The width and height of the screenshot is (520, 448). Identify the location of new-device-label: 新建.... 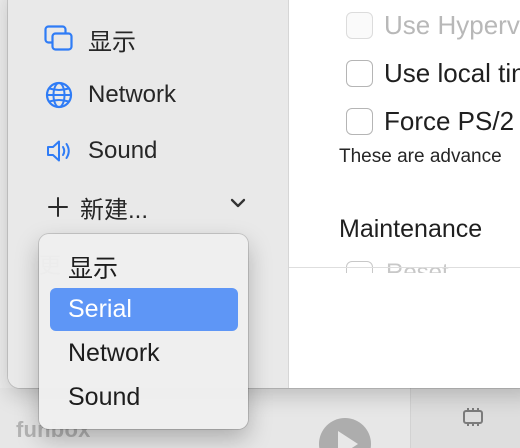
(114, 210).